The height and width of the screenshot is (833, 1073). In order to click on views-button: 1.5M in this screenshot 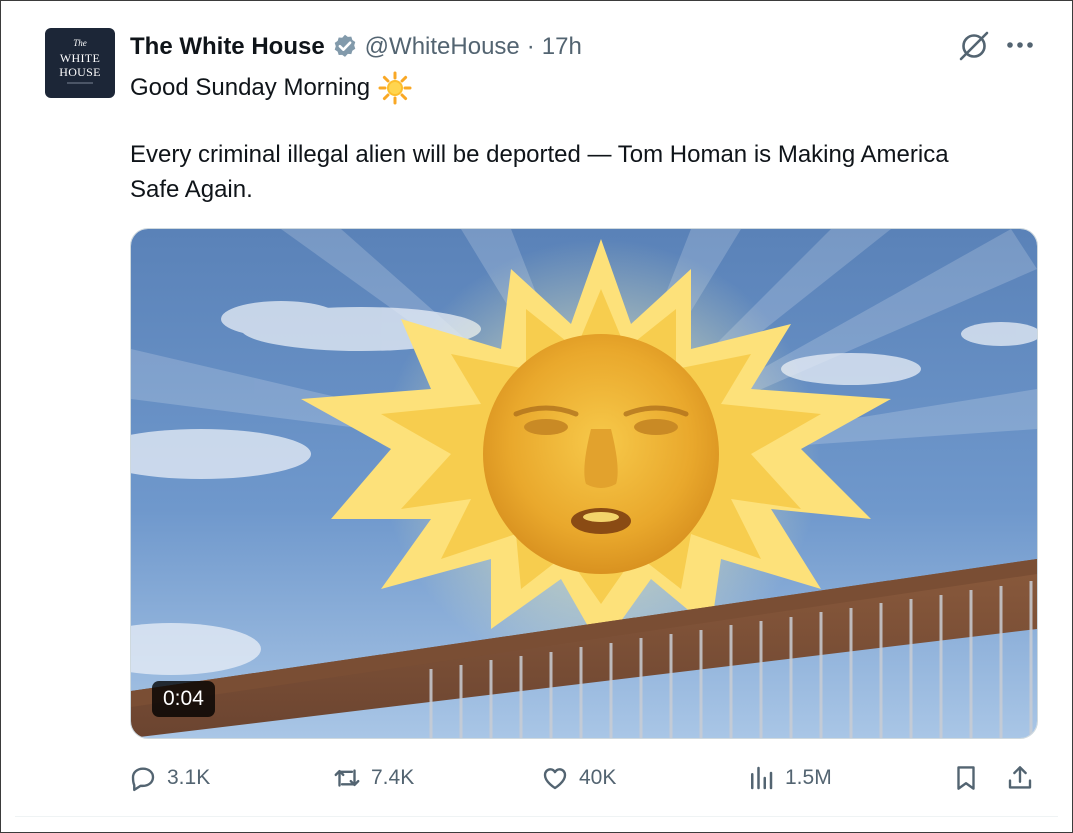, I will do `click(789, 778)`.